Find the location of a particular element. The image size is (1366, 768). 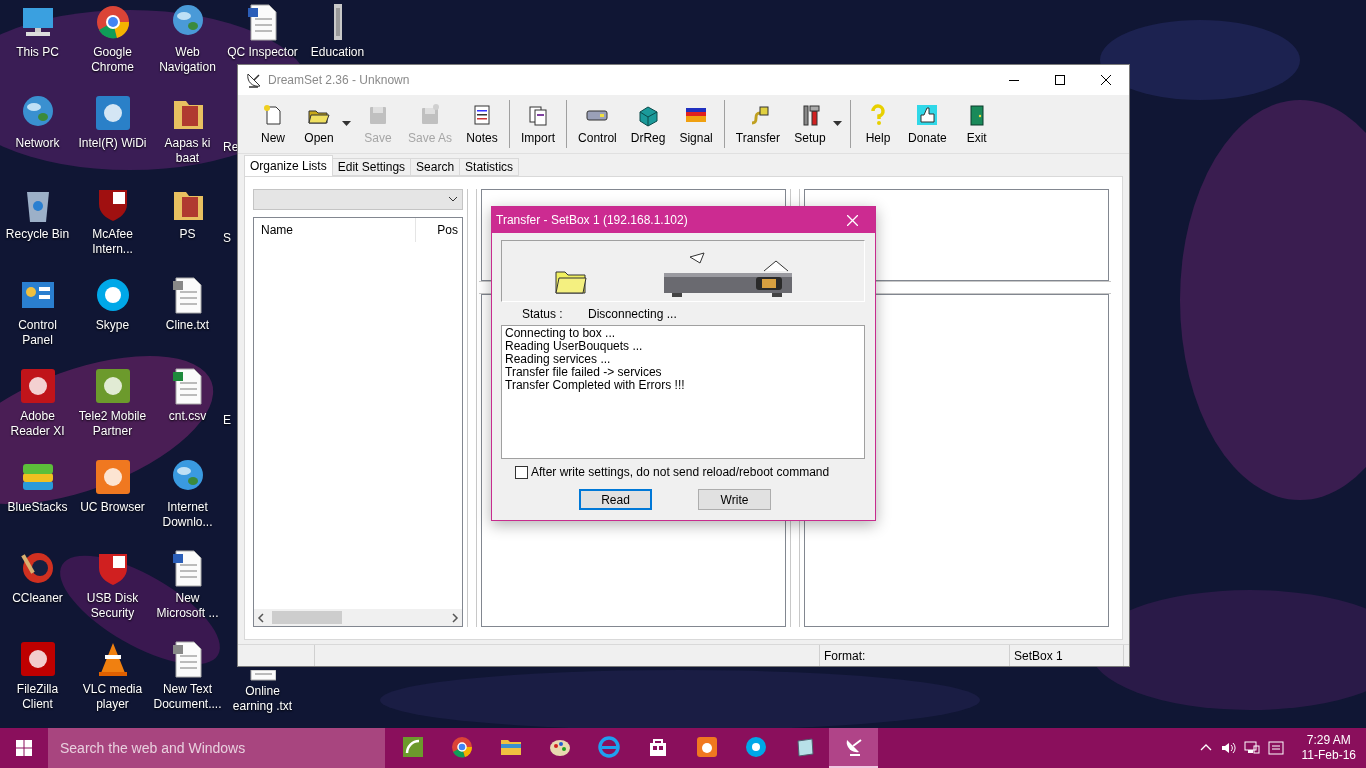

icon-label: USB Disk Security is located at coordinates (112, 606).